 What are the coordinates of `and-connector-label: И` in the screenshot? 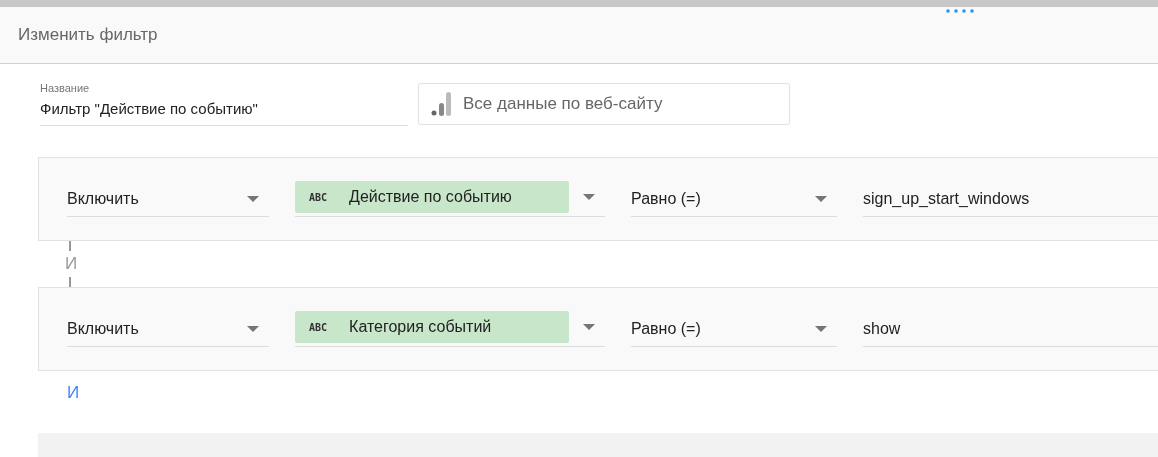 It's located at (71, 264).